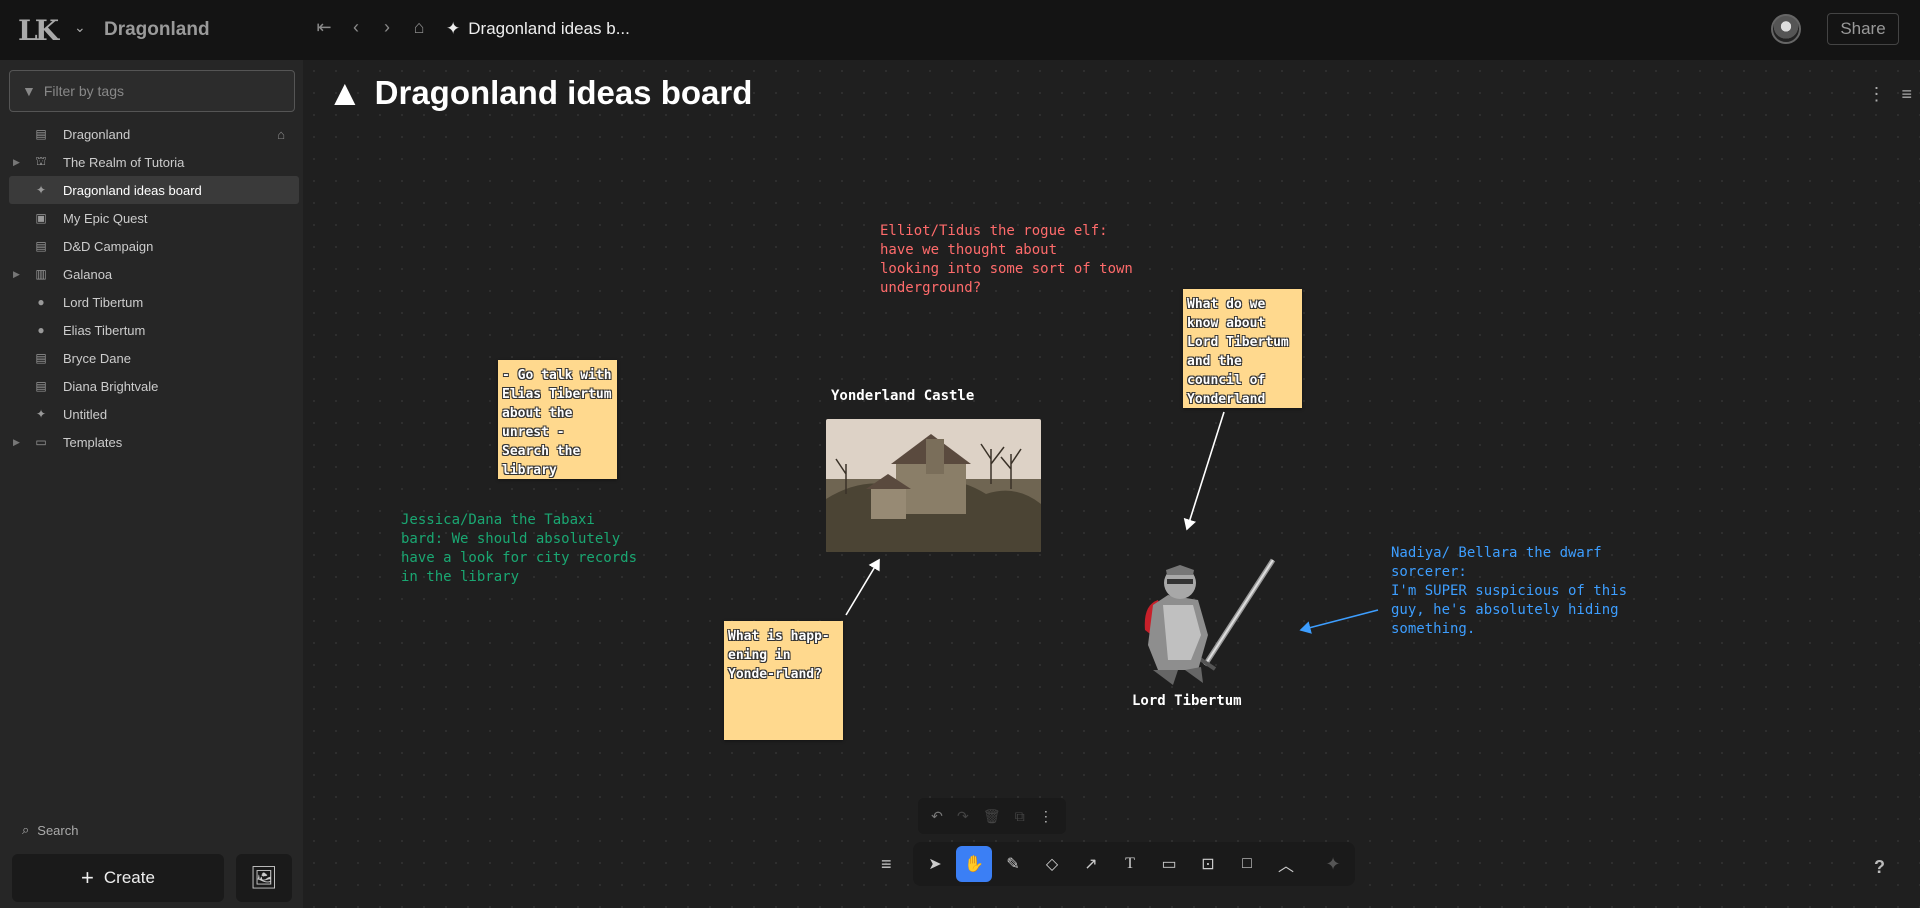 Image resolution: width=1920 pixels, height=908 pixels. Describe the element at coordinates (1130, 864) in the screenshot. I see `text-icon: T` at that location.